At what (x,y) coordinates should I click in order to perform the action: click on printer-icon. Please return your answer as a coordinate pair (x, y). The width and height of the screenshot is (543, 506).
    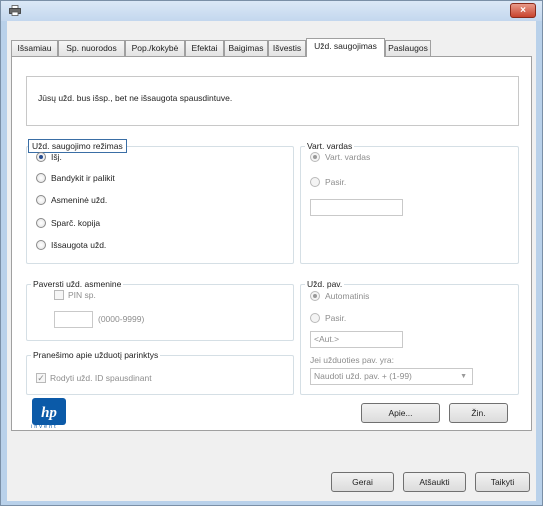
    Looking at the image, I should click on (15, 10).